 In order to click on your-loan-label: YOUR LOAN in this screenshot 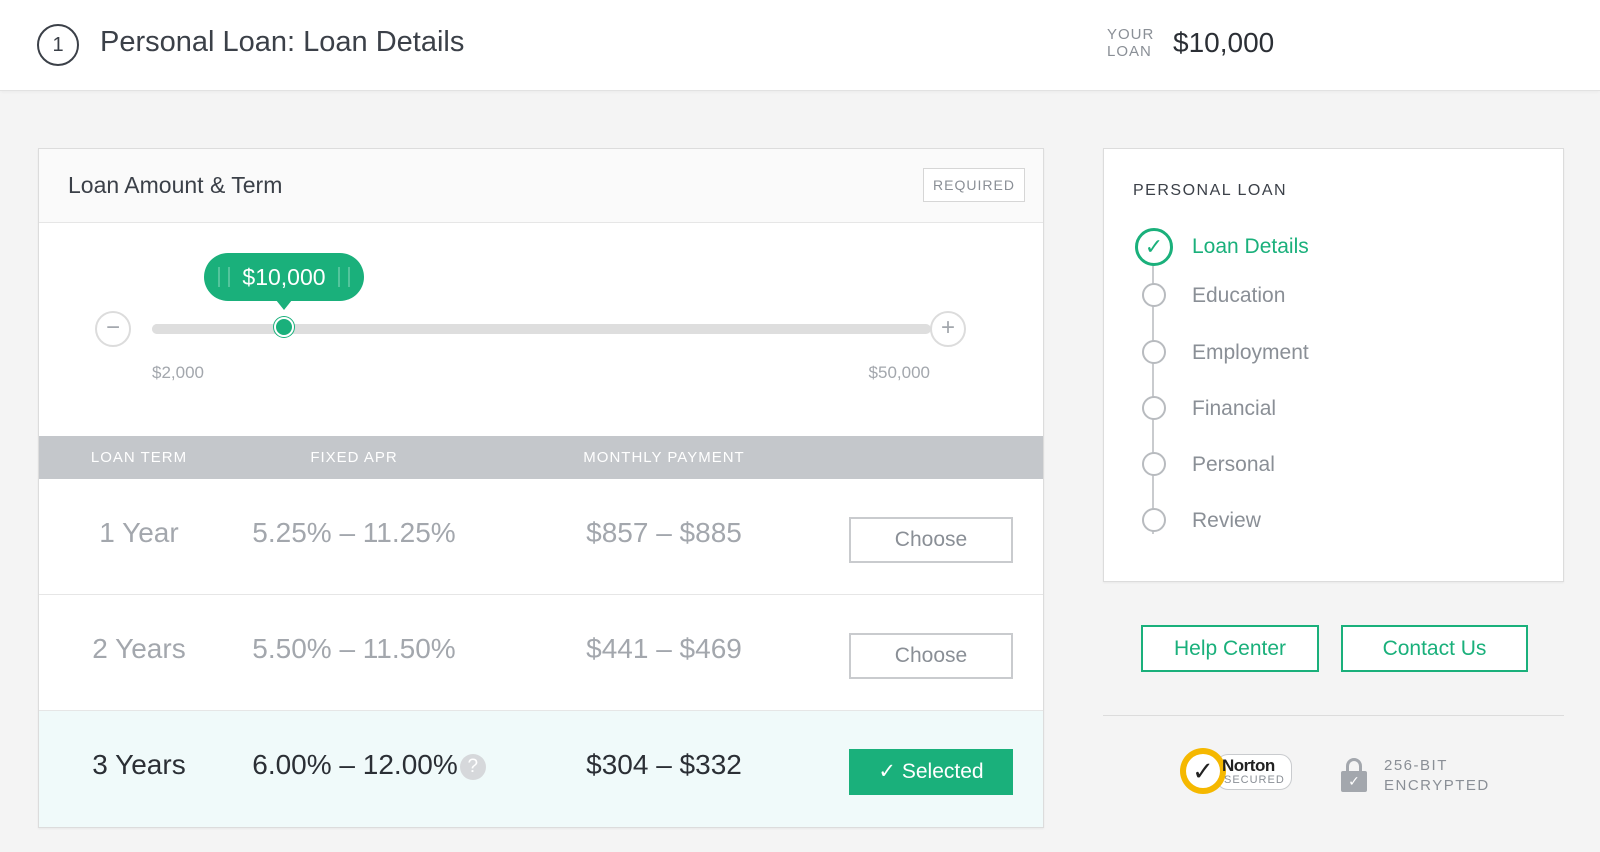, I will do `click(1131, 43)`.